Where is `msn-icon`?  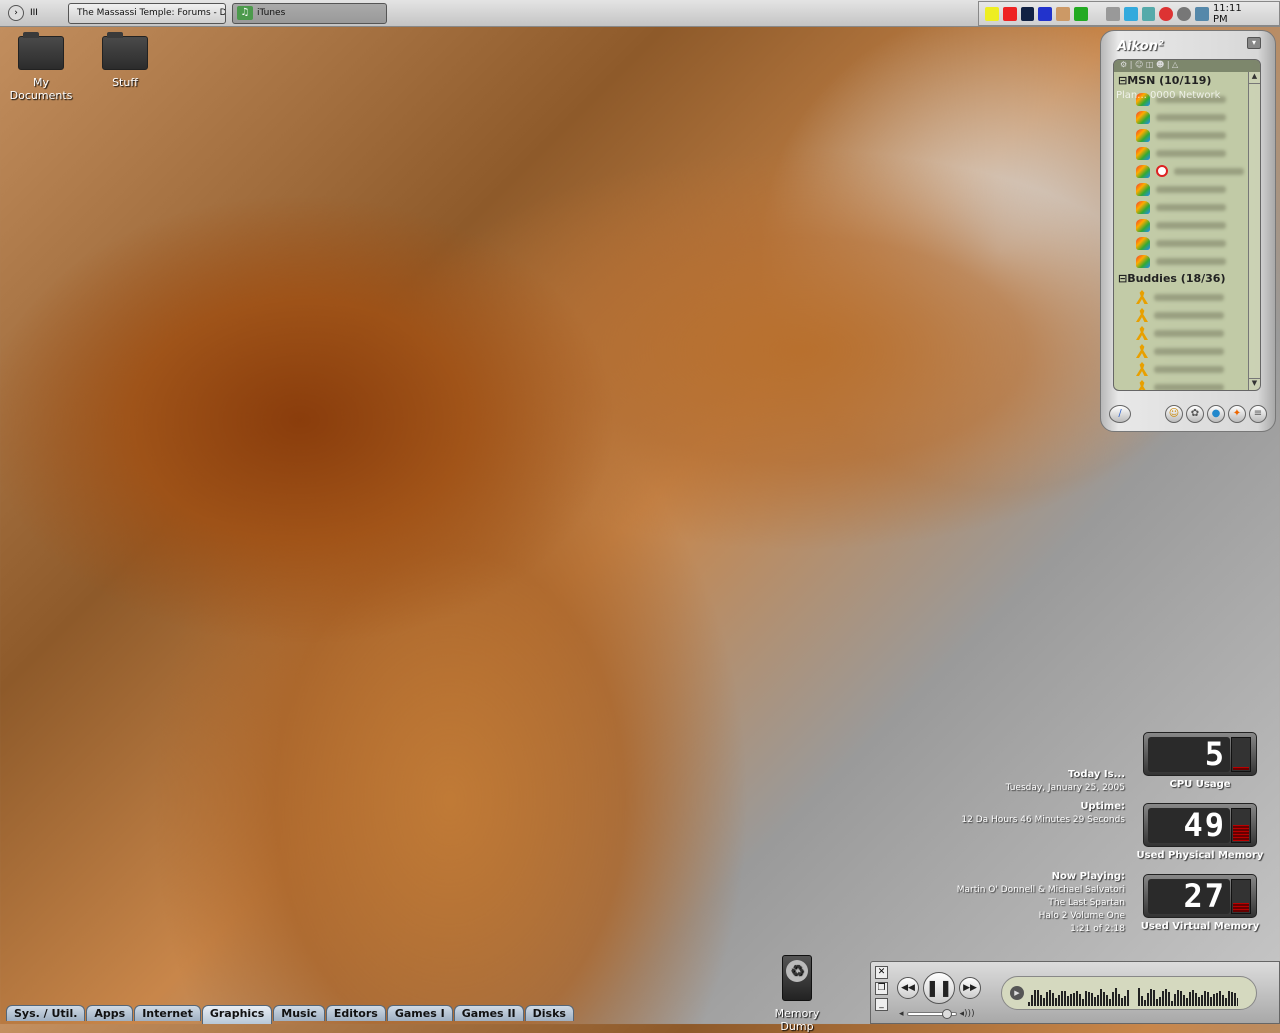
msn-icon is located at coordinates (1143, 135).